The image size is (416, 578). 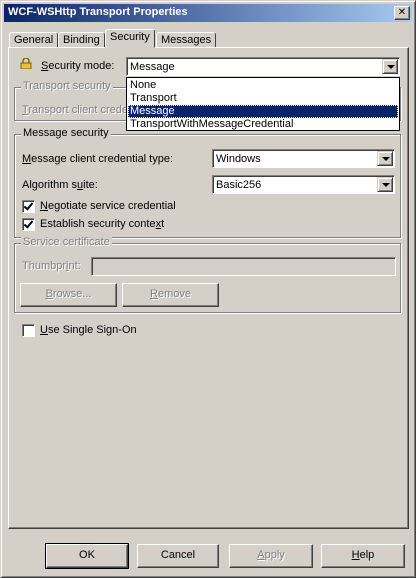 I want to click on tab-security: Security, so click(x=130, y=38).